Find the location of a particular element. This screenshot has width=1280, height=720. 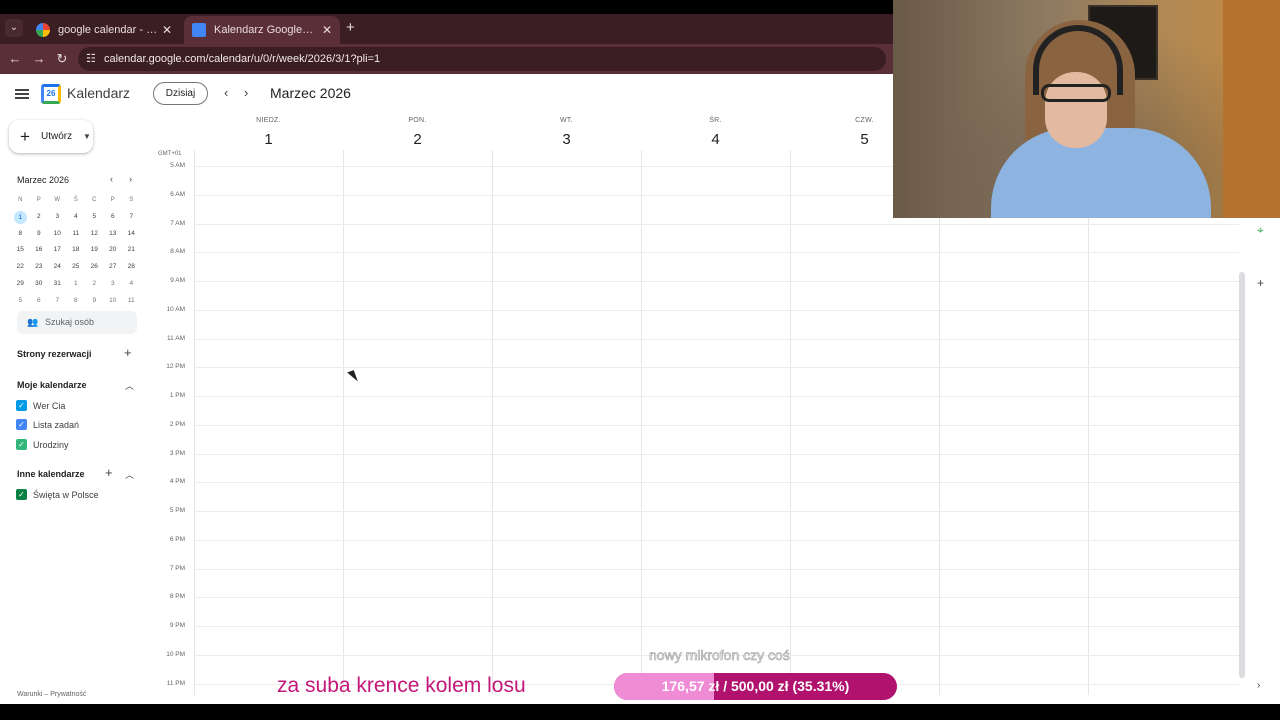

mini-day: 24 is located at coordinates (57, 267).